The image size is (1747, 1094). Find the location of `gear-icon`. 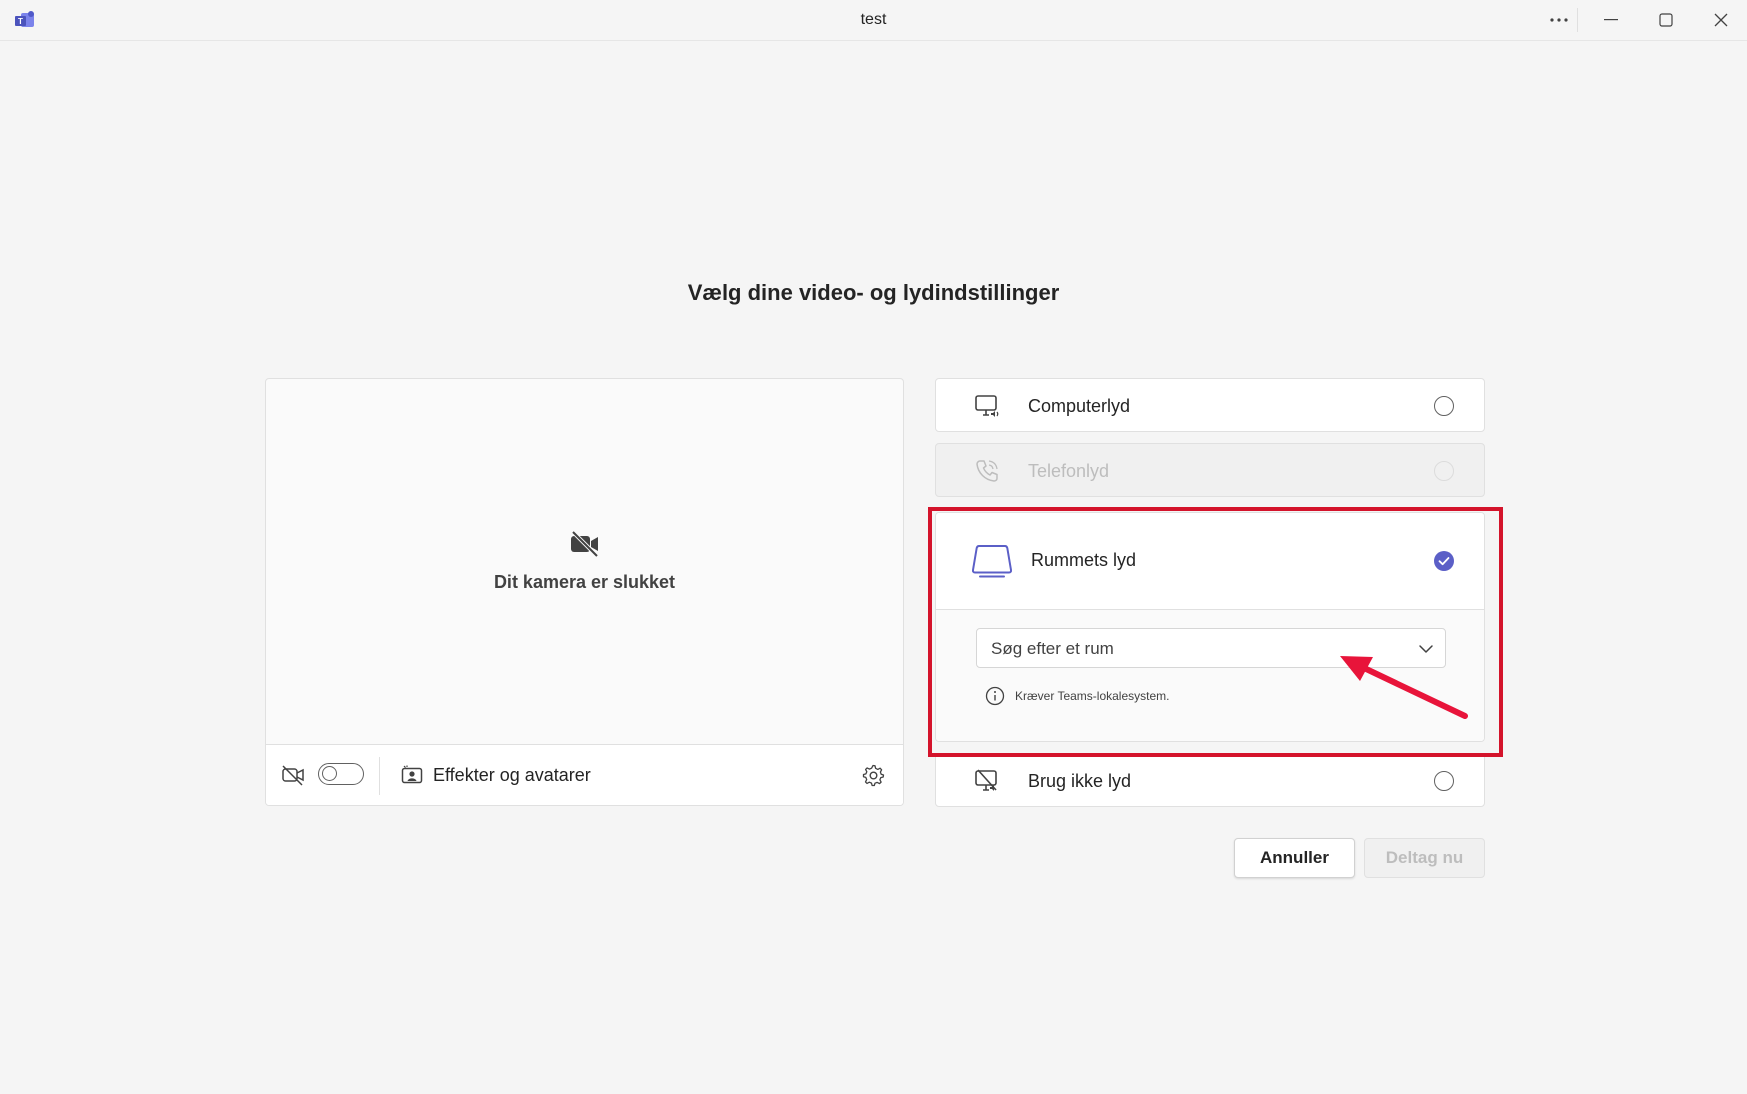

gear-icon is located at coordinates (873, 775).